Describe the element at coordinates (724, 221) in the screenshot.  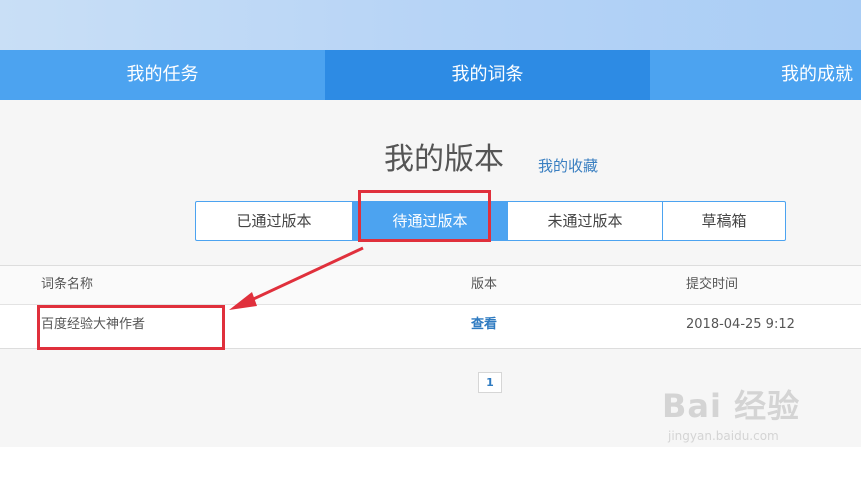
I see `tab-drafts: 草稿箱` at that location.